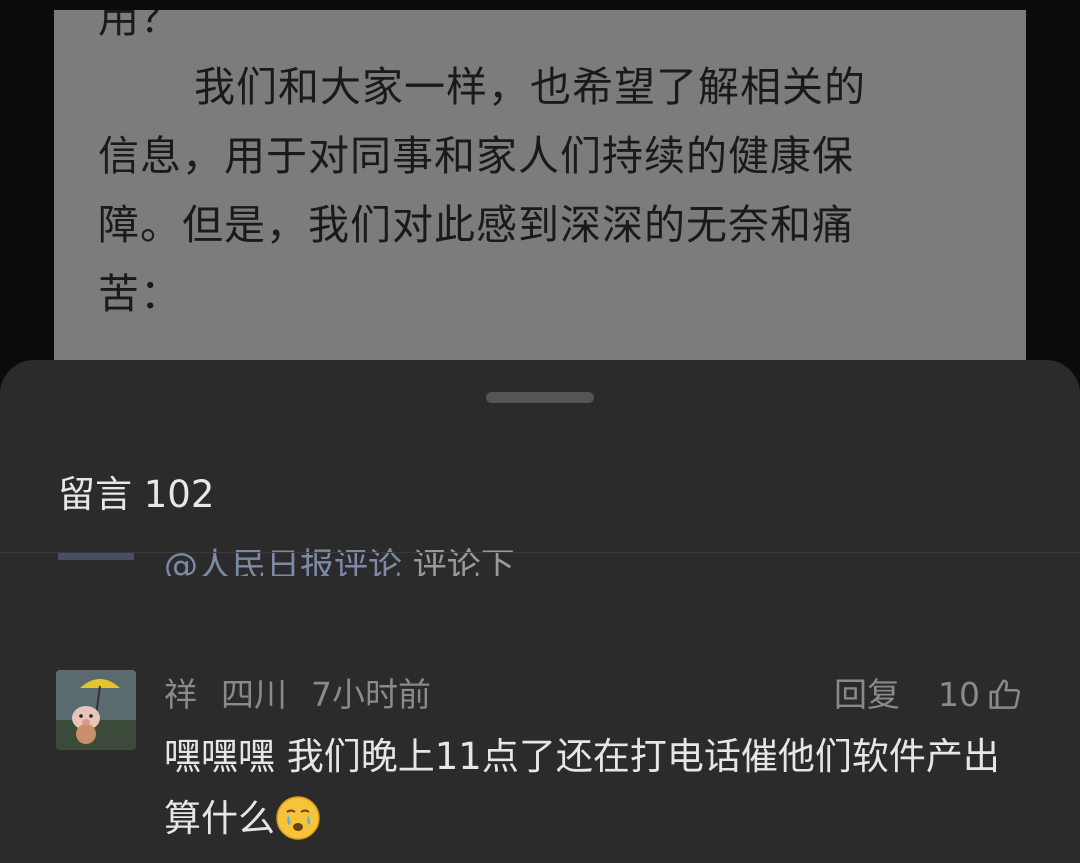 This screenshot has width=1080, height=863. What do you see at coordinates (929, 695) in the screenshot?
I see `comment-actions: 回复 10` at bounding box center [929, 695].